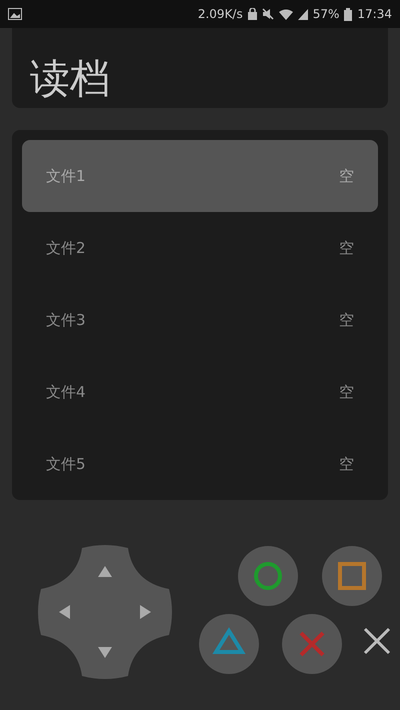 The height and width of the screenshot is (710, 400). I want to click on slot-name: 文件5, so click(66, 464).